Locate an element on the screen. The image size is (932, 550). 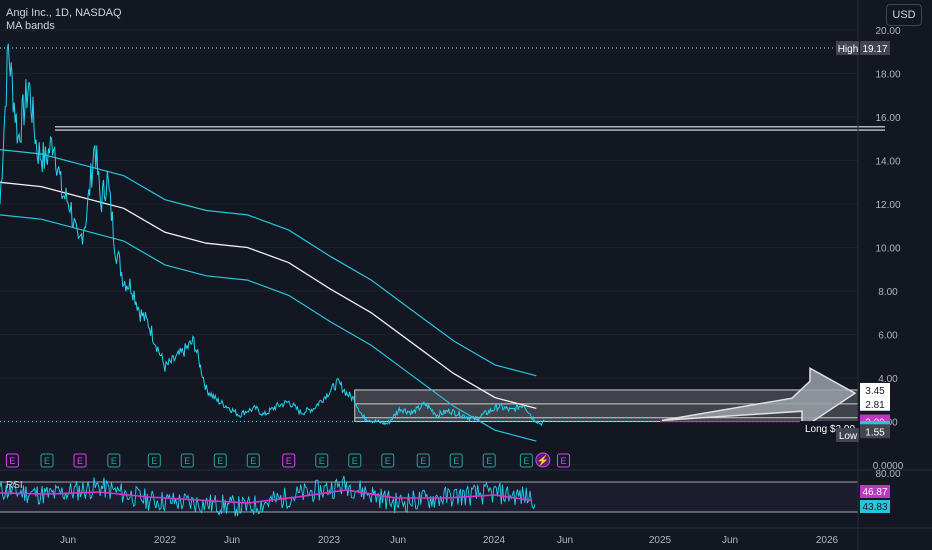
high-tag-text: High is located at coordinates (848, 49).